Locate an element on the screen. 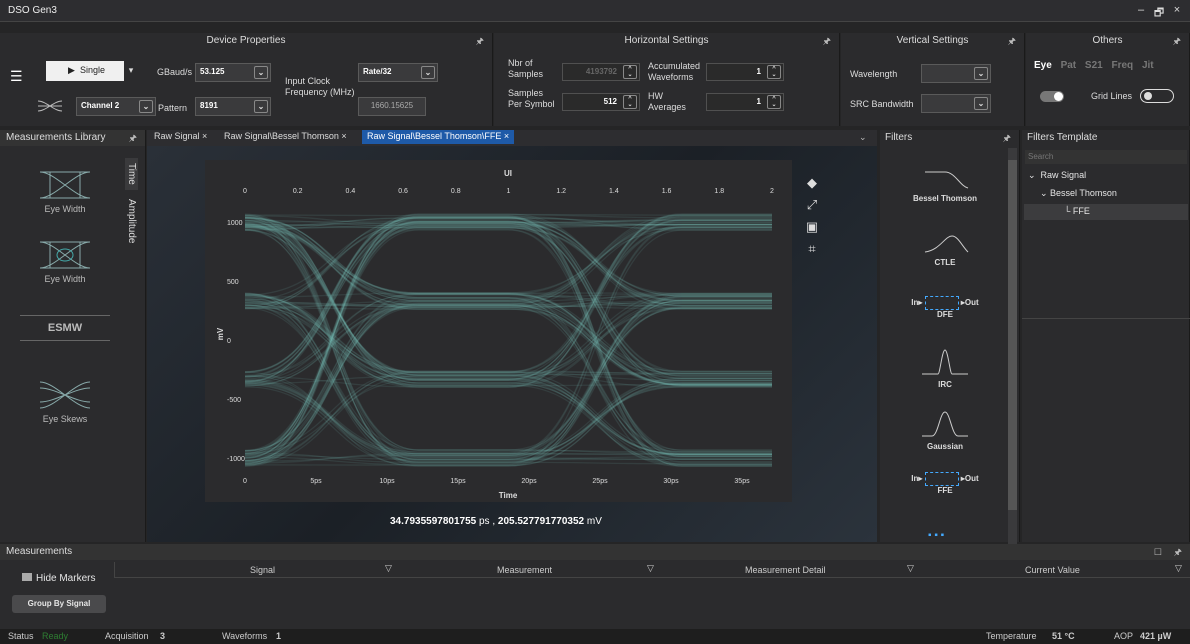 Image resolution: width=1190 pixels, height=644 pixels. close-button: × is located at coordinates (1177, 10).